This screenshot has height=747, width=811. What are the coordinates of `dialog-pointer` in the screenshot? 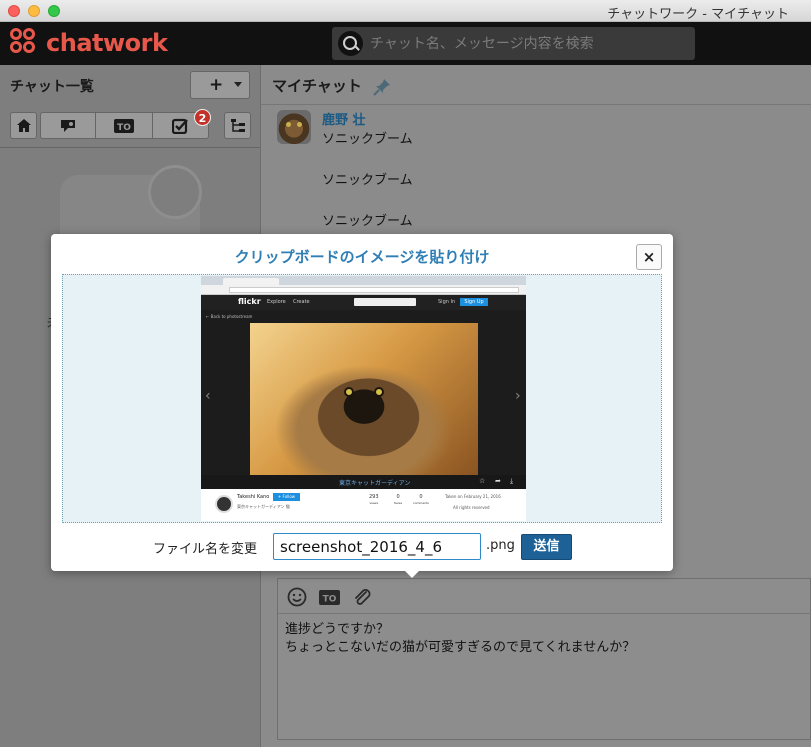 It's located at (412, 573).